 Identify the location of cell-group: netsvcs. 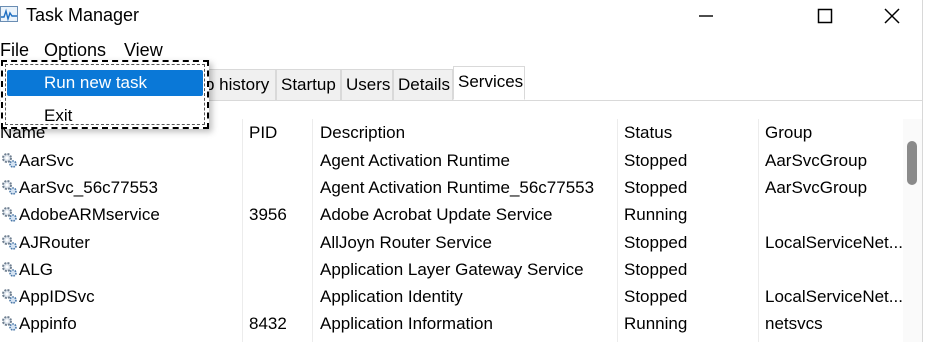
(794, 324).